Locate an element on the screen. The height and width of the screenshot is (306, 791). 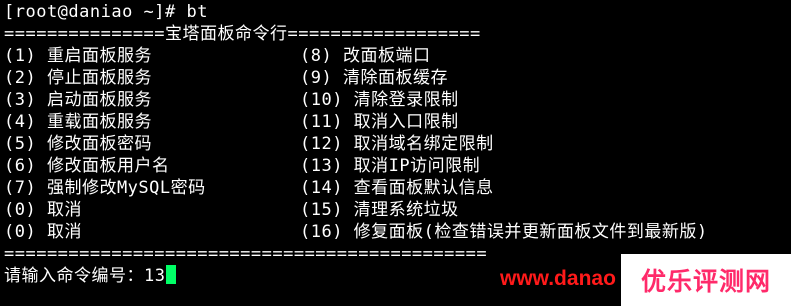
menu-item-start: (3) 启动面板服务 is located at coordinates (78, 100).